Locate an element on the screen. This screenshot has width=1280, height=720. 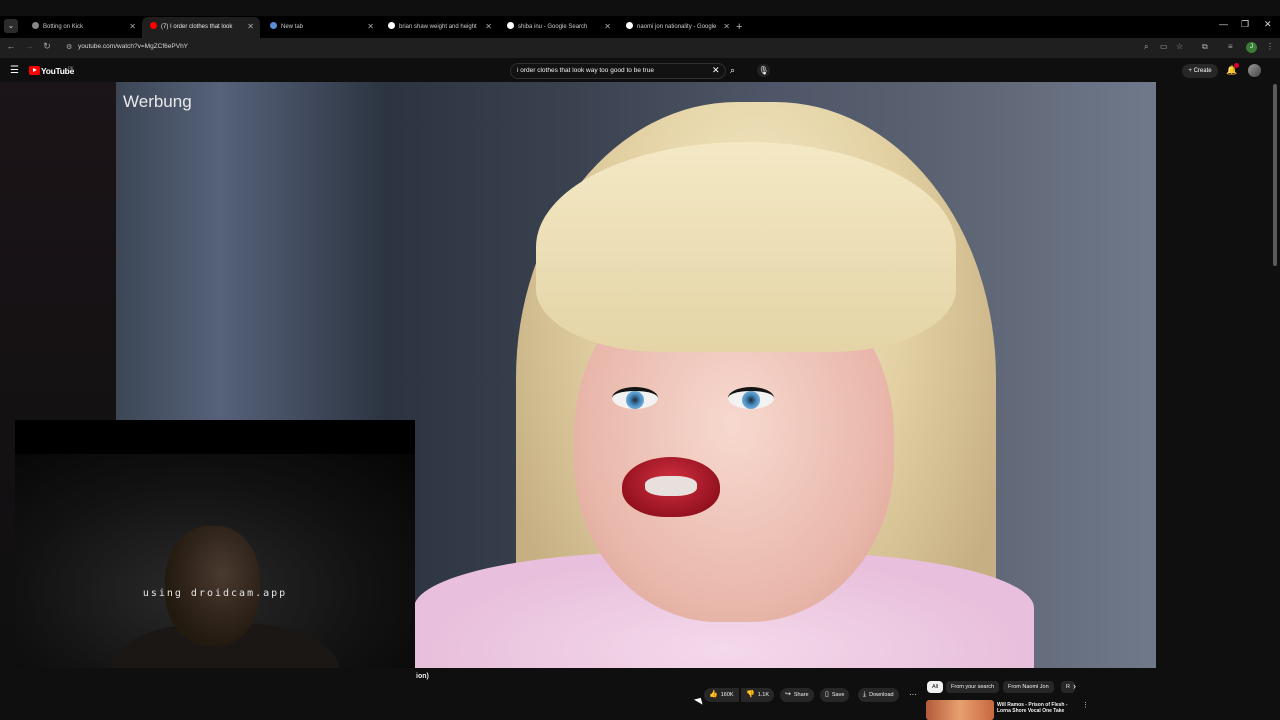
webcam-overlay: using droidcam.app is located at coordinates (215, 551).